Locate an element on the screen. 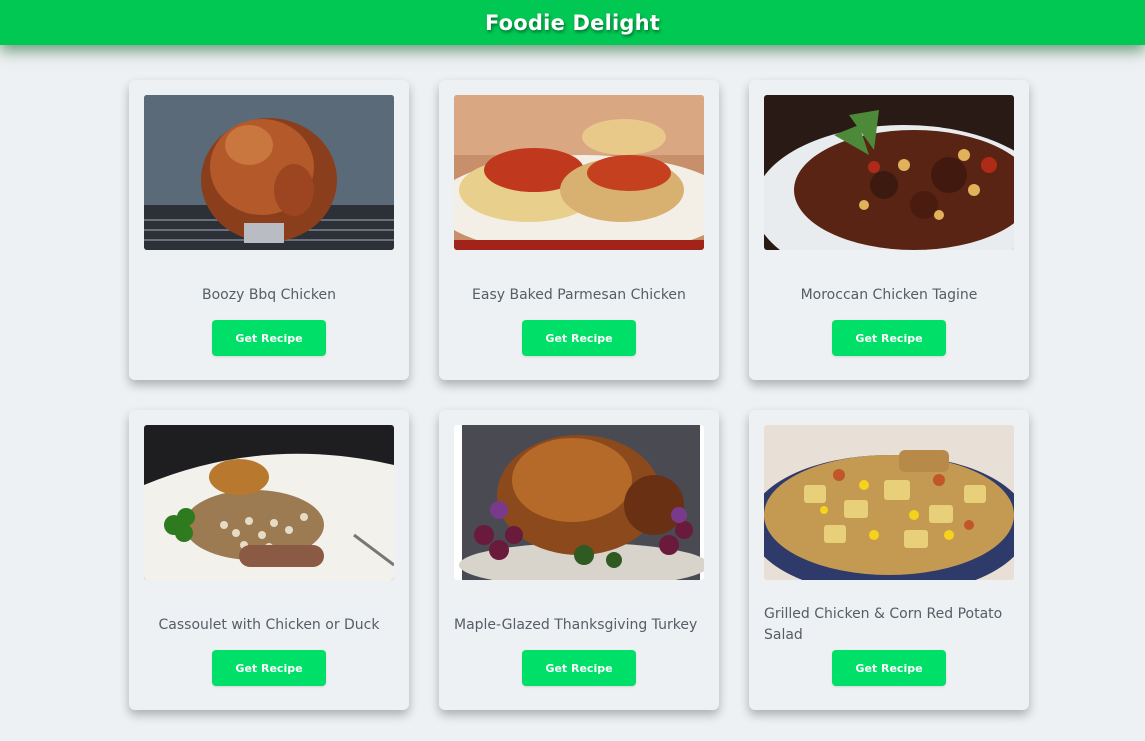  recipe-title: Easy Baked Parmesan Chicken is located at coordinates (579, 294).